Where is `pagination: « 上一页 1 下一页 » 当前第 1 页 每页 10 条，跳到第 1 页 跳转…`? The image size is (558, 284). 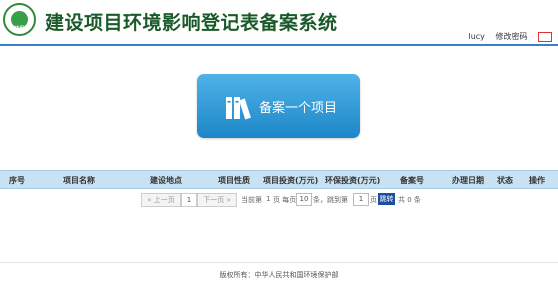 pagination: « 上一页 1 下一页 » 当前第 1 页 每页 10 条，跳到第 1 页 跳转… is located at coordinates (279, 200).